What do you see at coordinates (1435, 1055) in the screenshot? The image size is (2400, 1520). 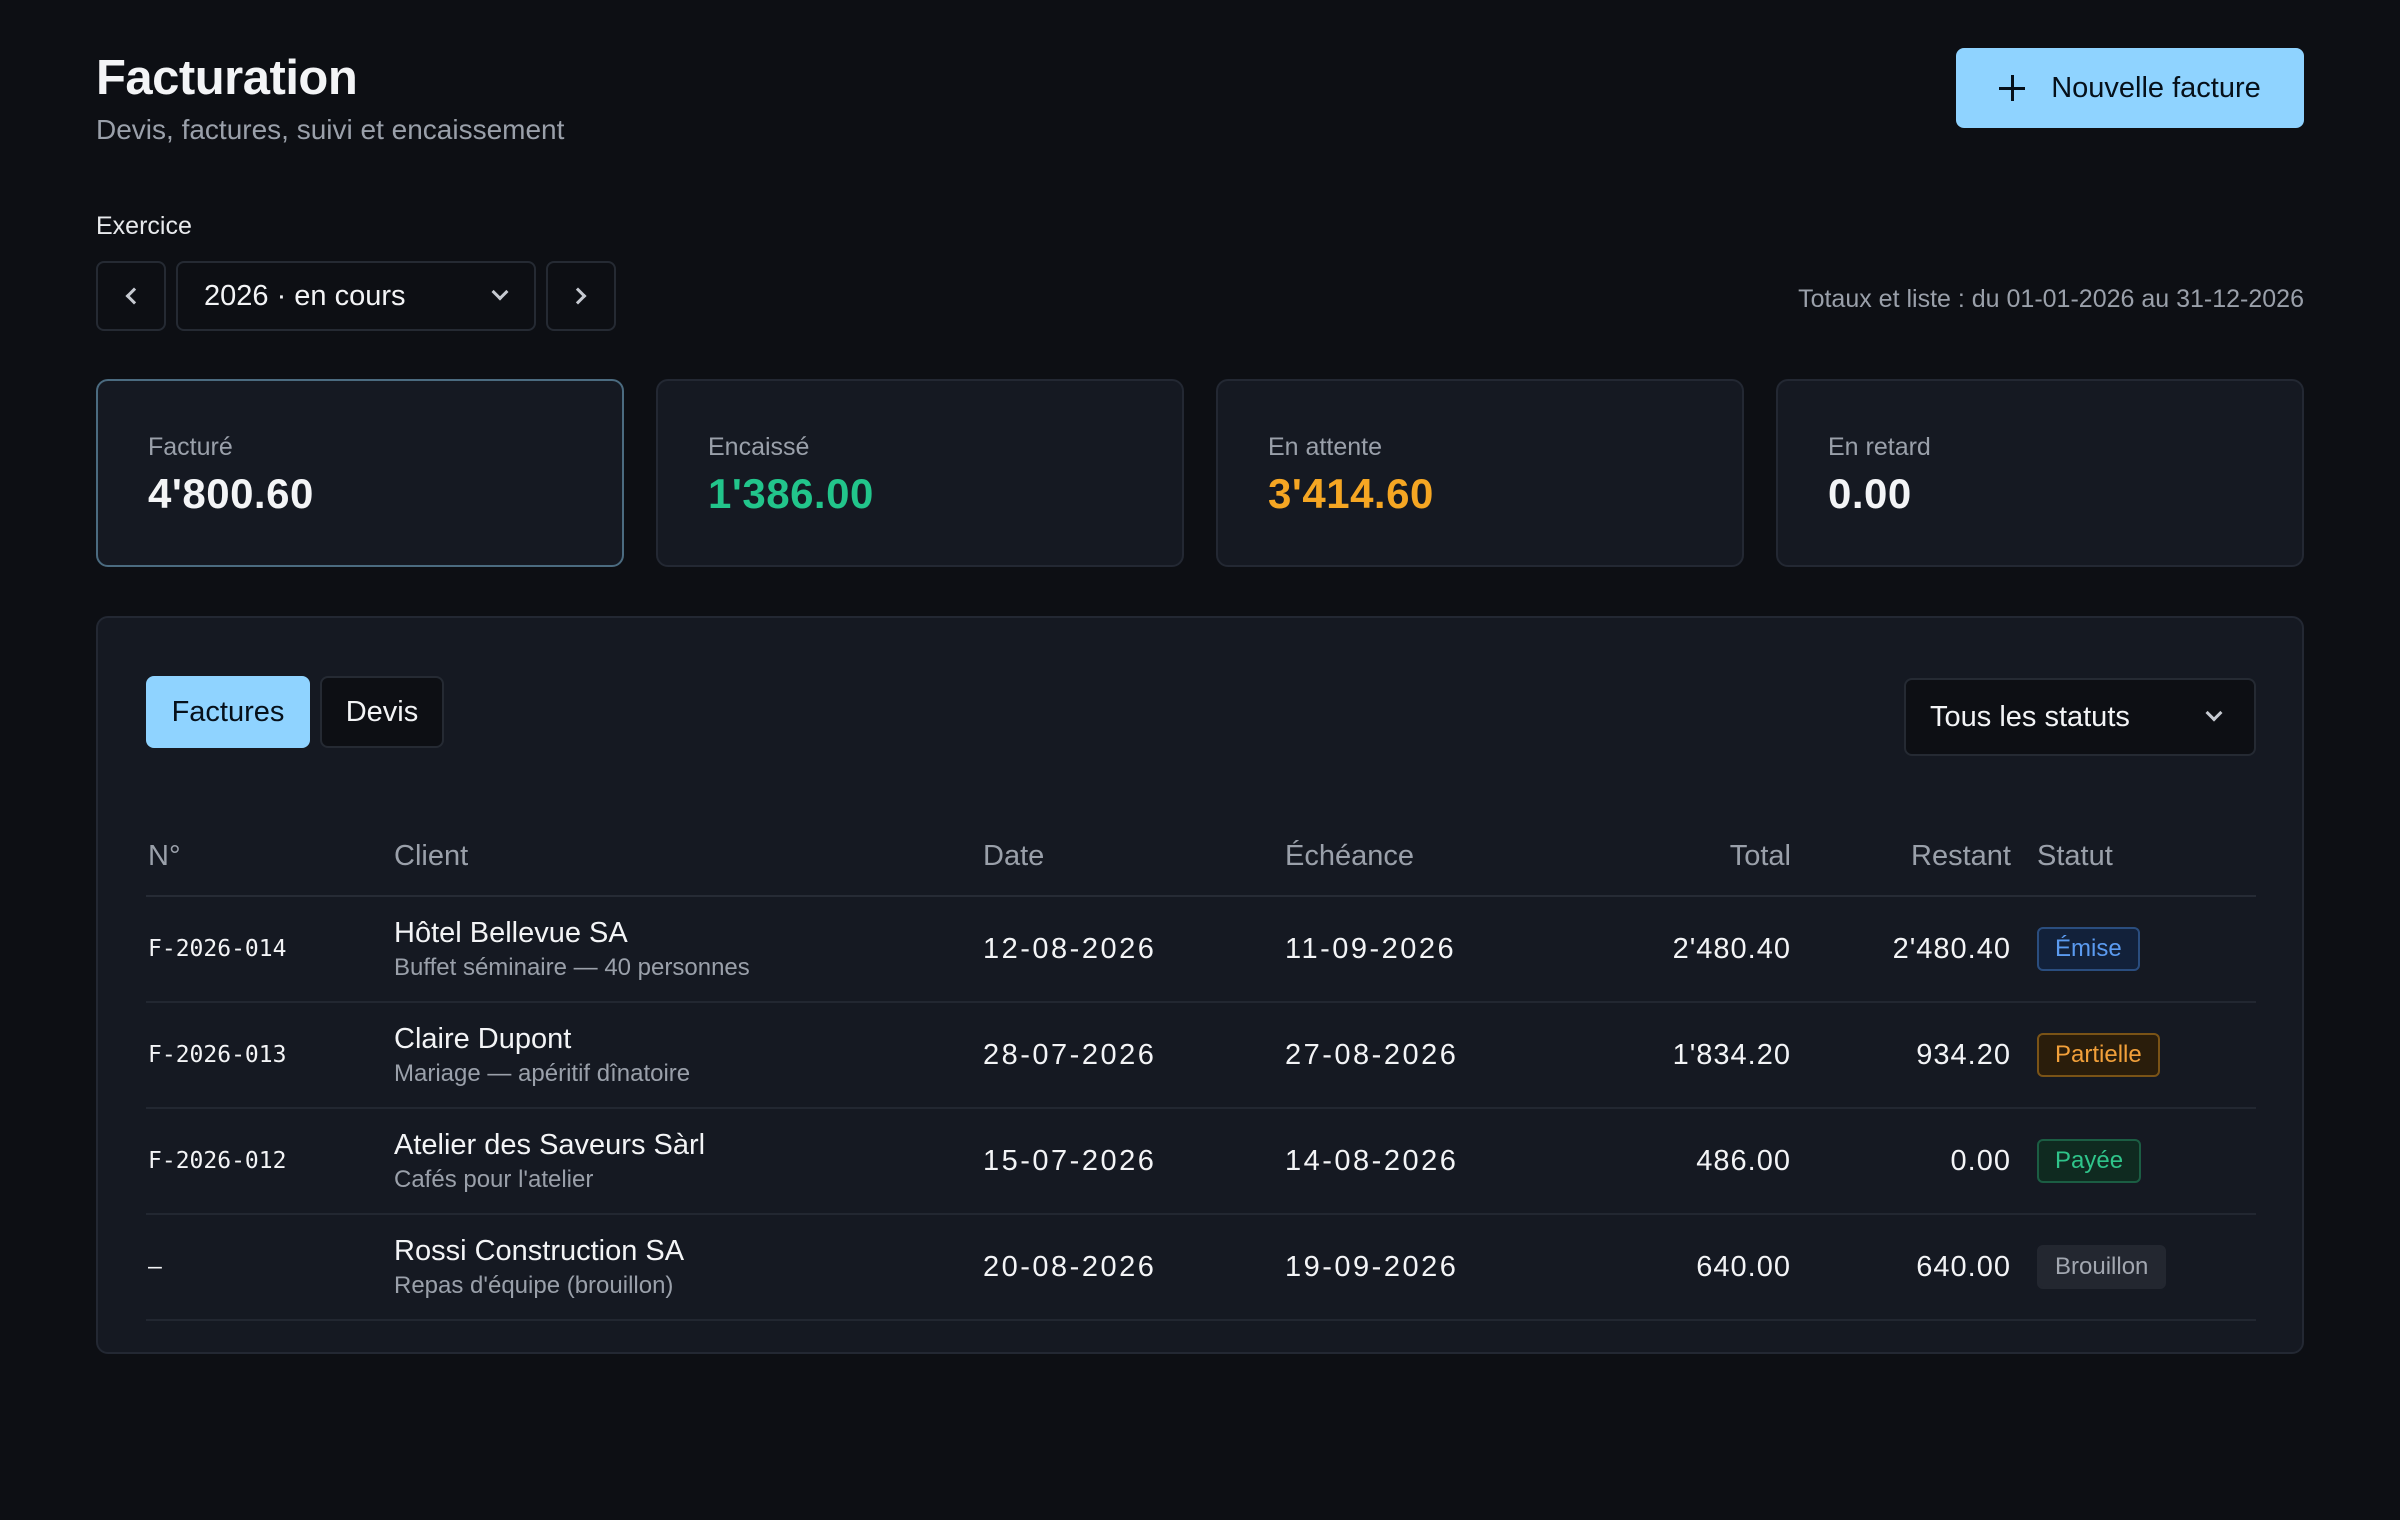 I see `due-date: 27-08-2026` at bounding box center [1435, 1055].